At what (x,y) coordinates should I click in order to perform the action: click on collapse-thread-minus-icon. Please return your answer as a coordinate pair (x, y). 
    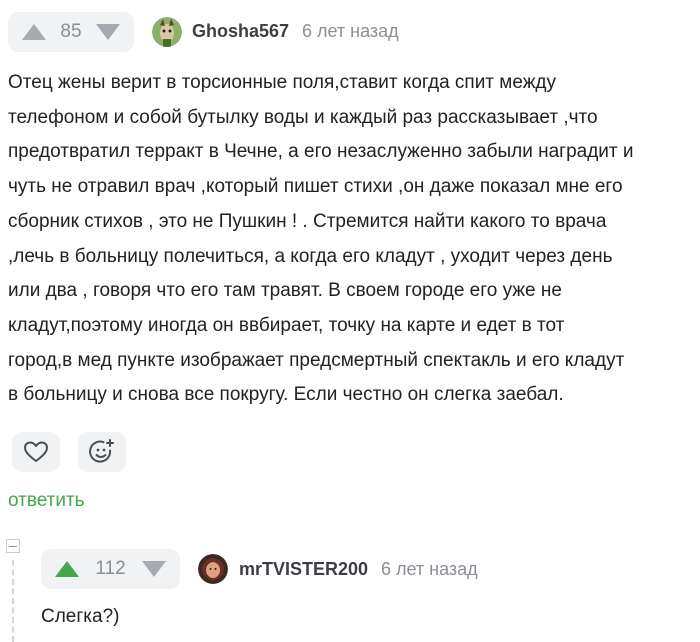
    Looking at the image, I should click on (13, 546).